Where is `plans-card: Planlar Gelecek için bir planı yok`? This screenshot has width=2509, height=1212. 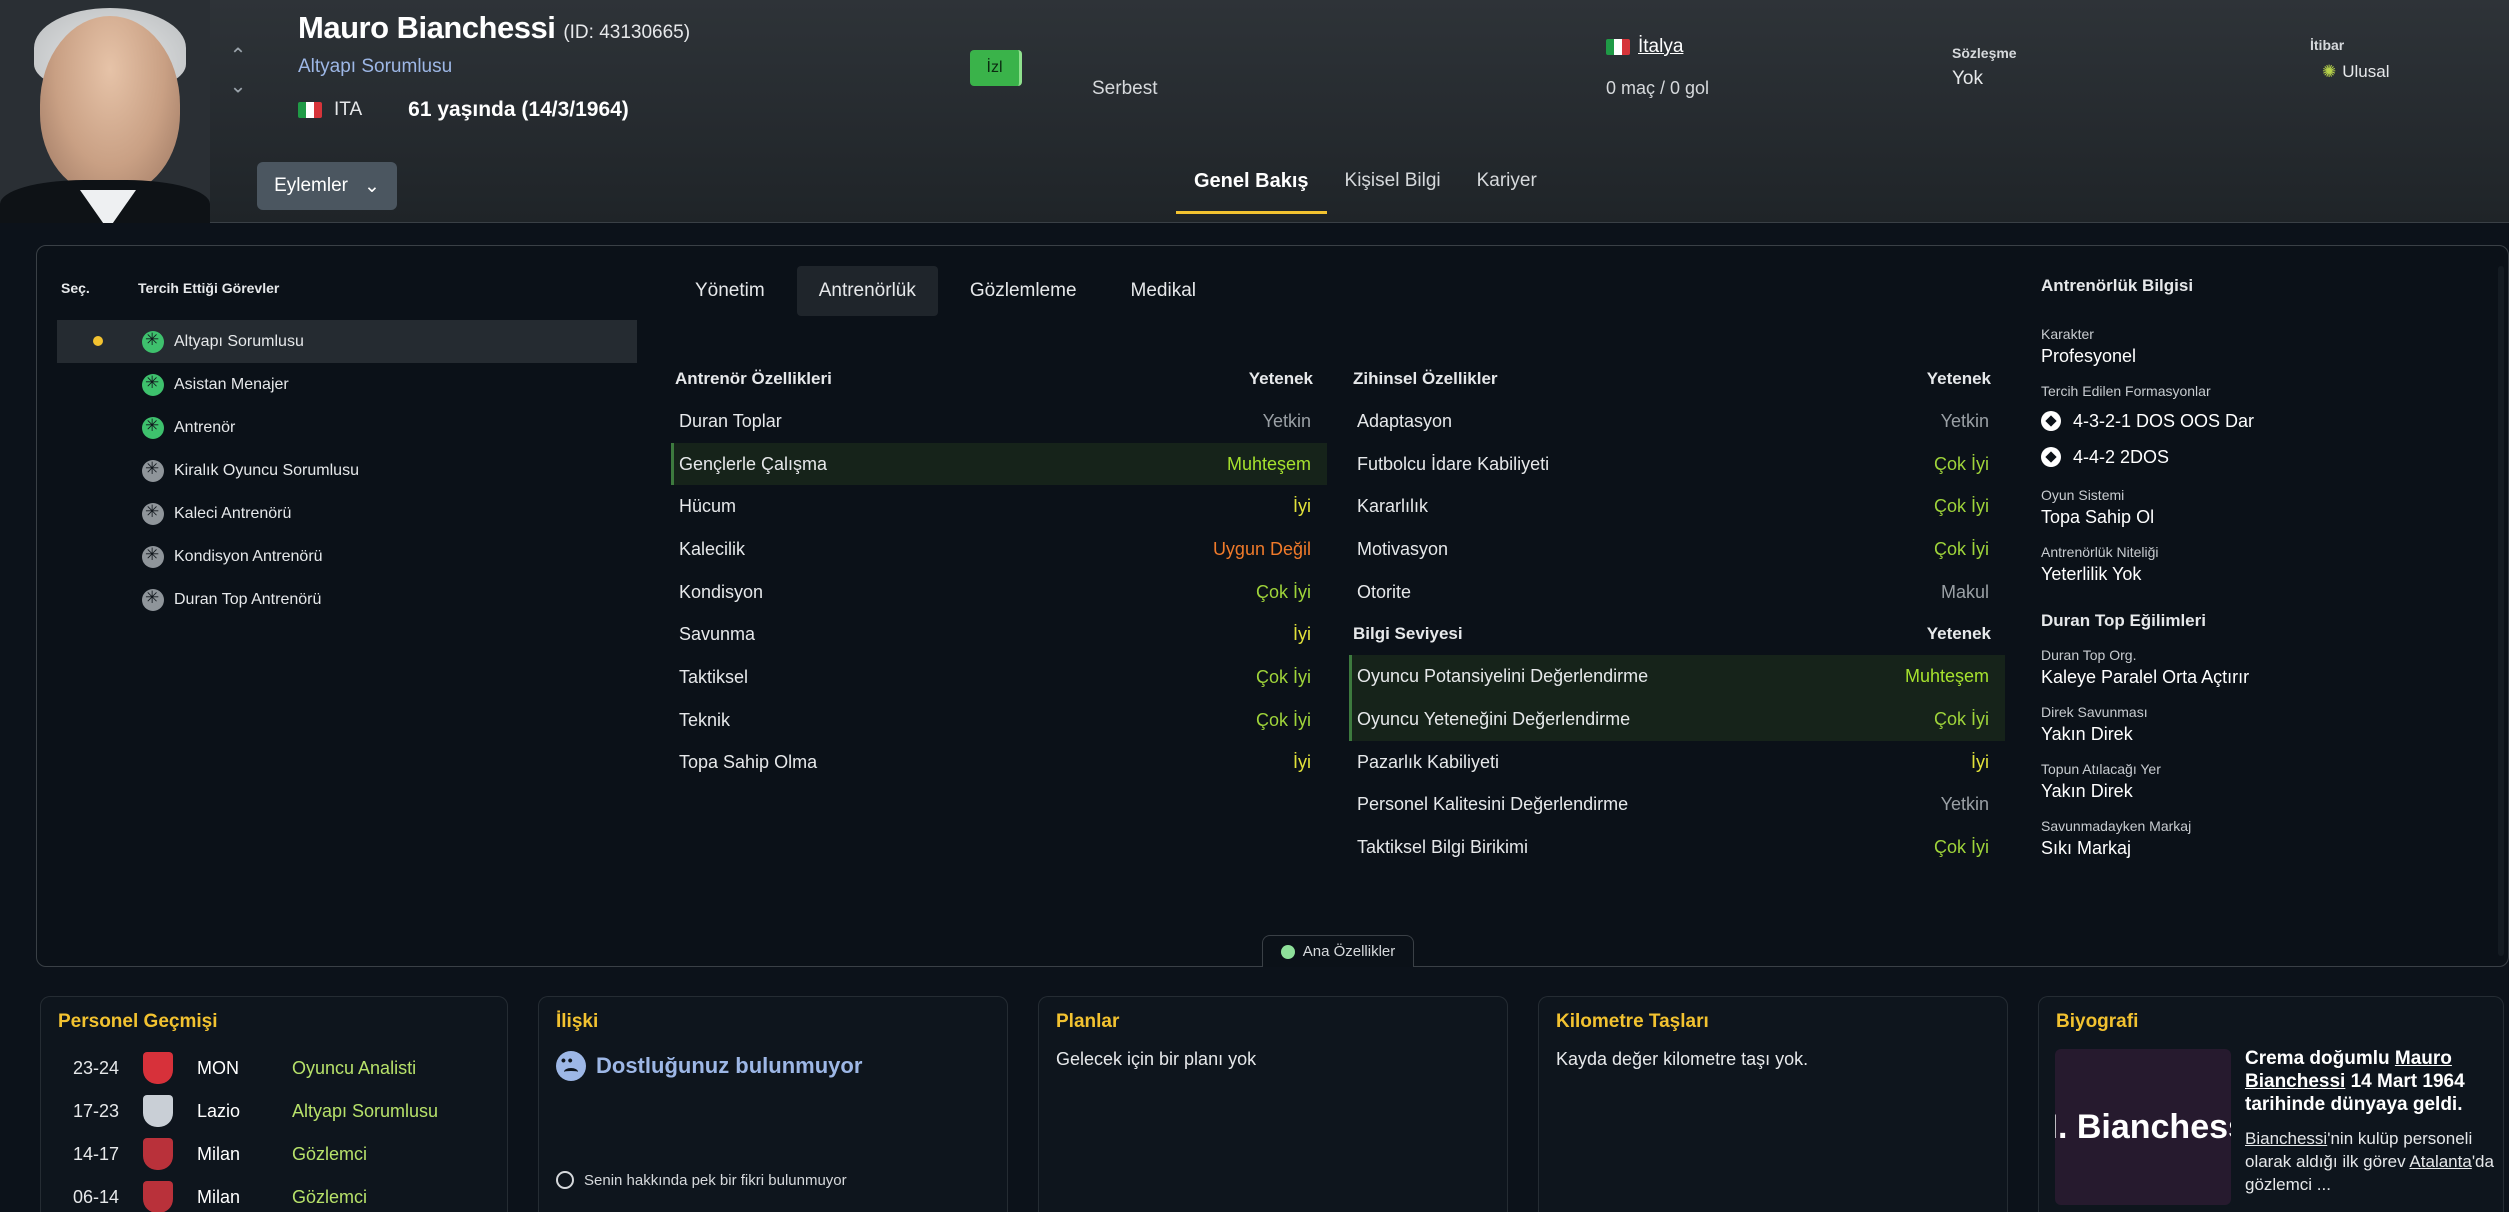
plans-card: Planlar Gelecek için bir planı yok is located at coordinates (1273, 1104).